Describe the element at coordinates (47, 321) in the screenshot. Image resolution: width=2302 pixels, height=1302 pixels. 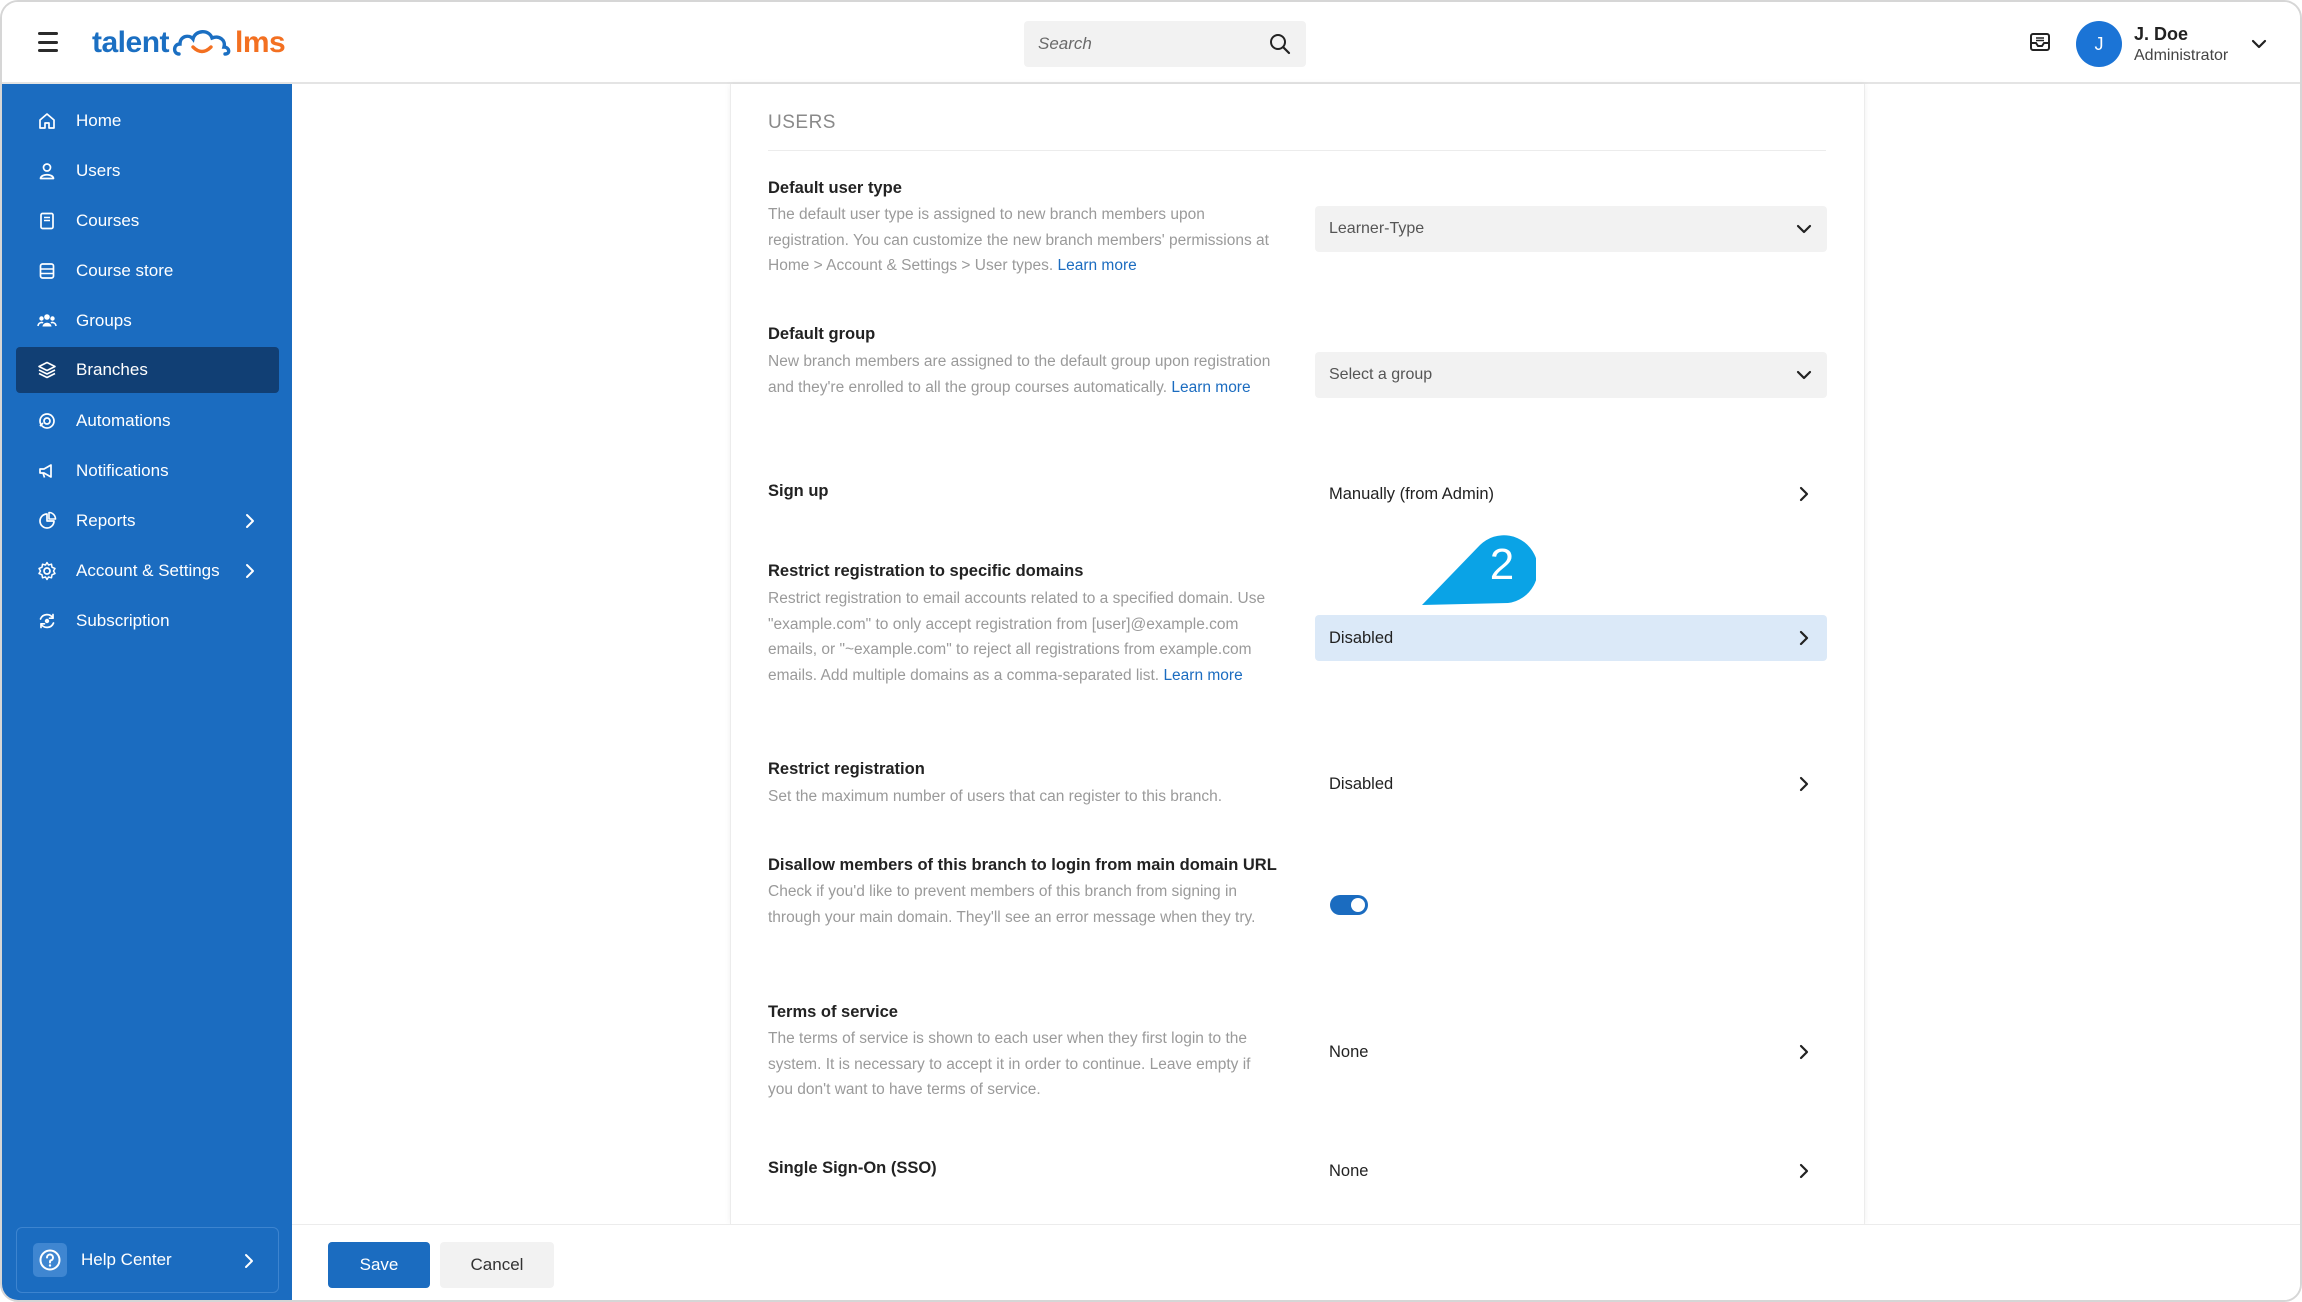
I see `groups-icon` at that location.